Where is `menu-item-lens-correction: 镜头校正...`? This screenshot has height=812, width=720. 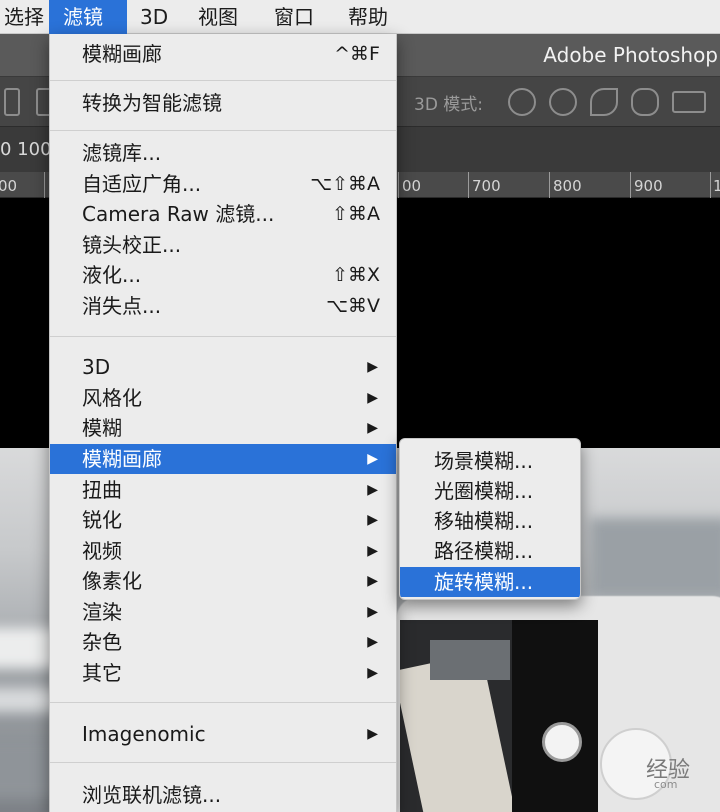 menu-item-lens-correction: 镜头校正... is located at coordinates (223, 245).